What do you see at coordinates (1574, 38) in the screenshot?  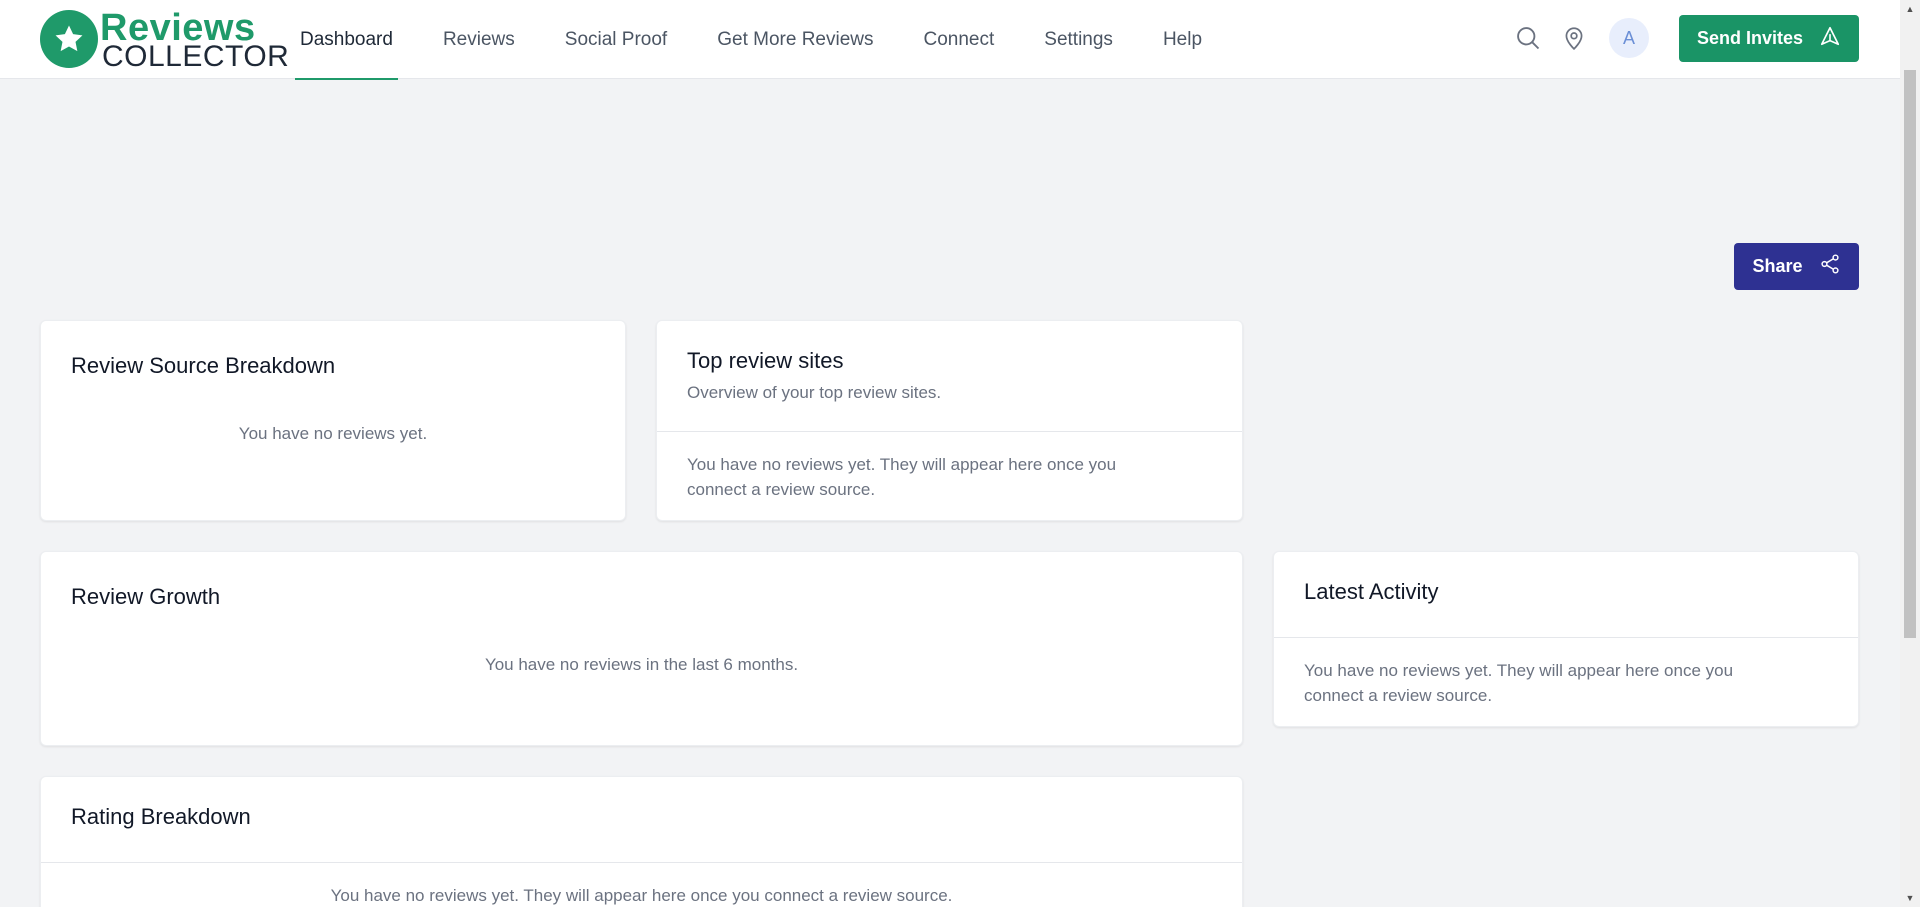 I see `location-pin-icon` at bounding box center [1574, 38].